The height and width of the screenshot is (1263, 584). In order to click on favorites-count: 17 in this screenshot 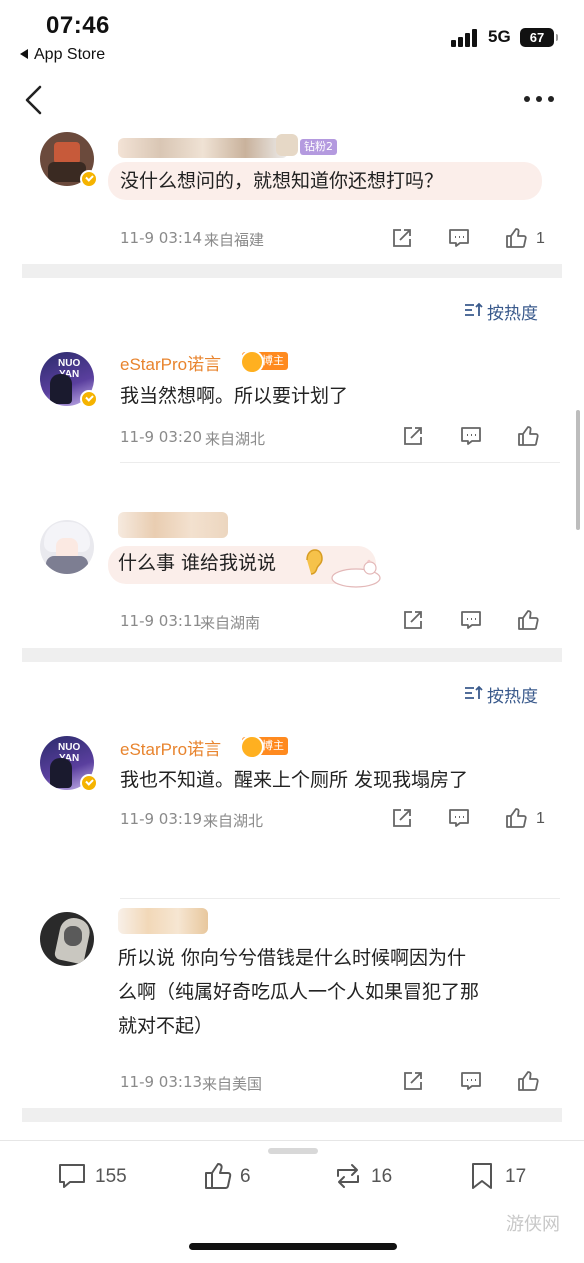, I will do `click(516, 1176)`.